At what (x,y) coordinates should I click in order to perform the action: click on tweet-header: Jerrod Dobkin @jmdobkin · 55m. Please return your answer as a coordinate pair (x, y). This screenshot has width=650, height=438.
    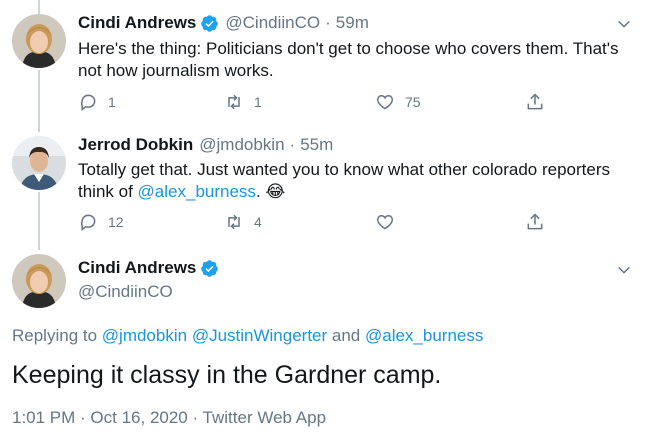
    Looking at the image, I should click on (205, 145).